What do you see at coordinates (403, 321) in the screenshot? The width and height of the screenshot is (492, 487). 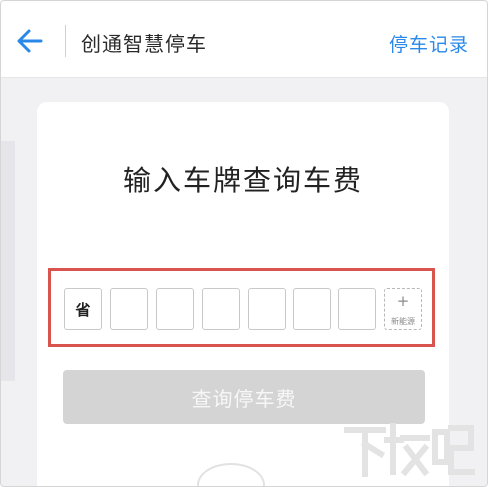 I see `new-energy-label: 新能源` at bounding box center [403, 321].